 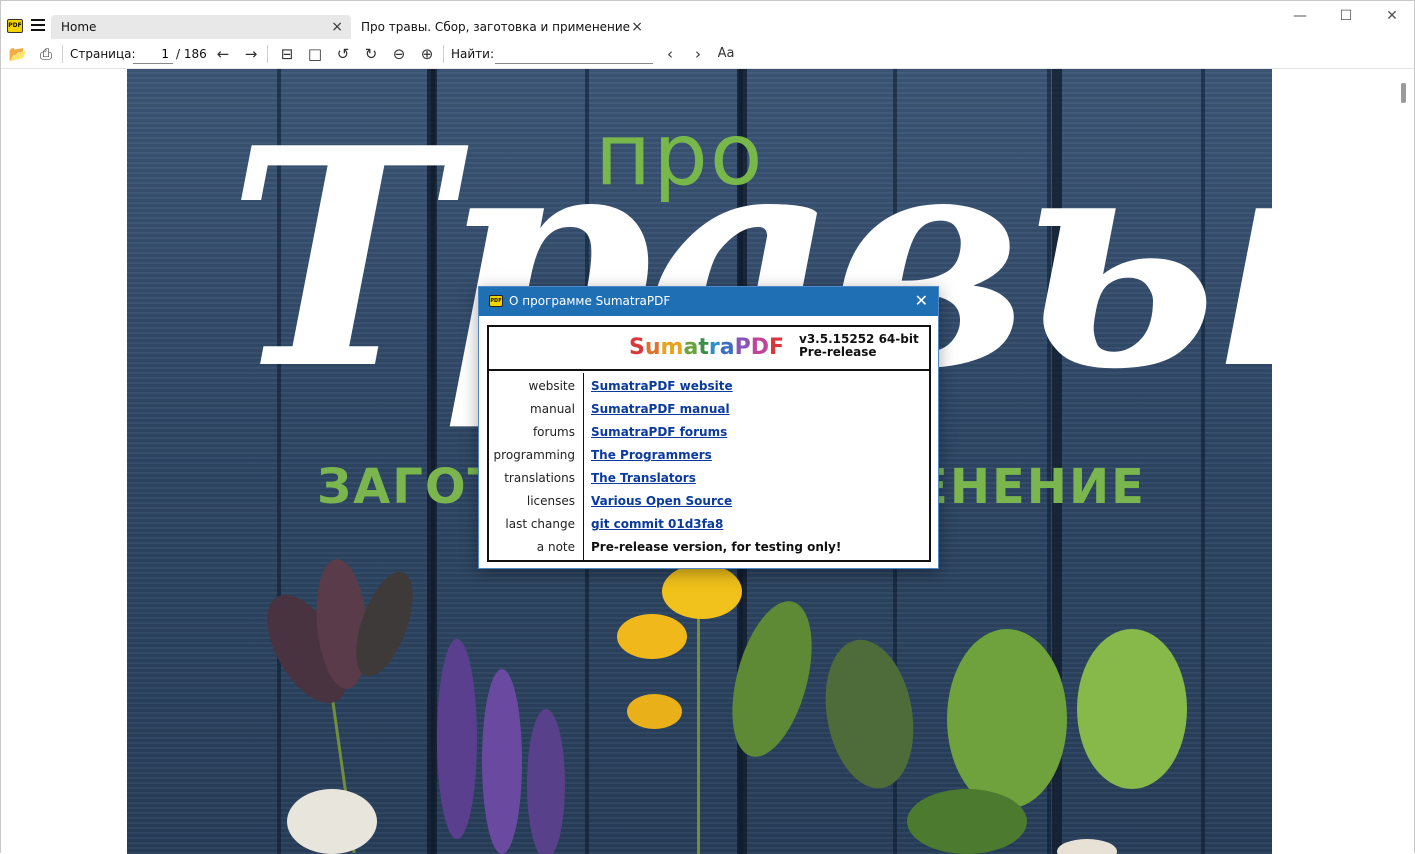 I want to click on tab-home: Home ×, so click(x=201, y=27).